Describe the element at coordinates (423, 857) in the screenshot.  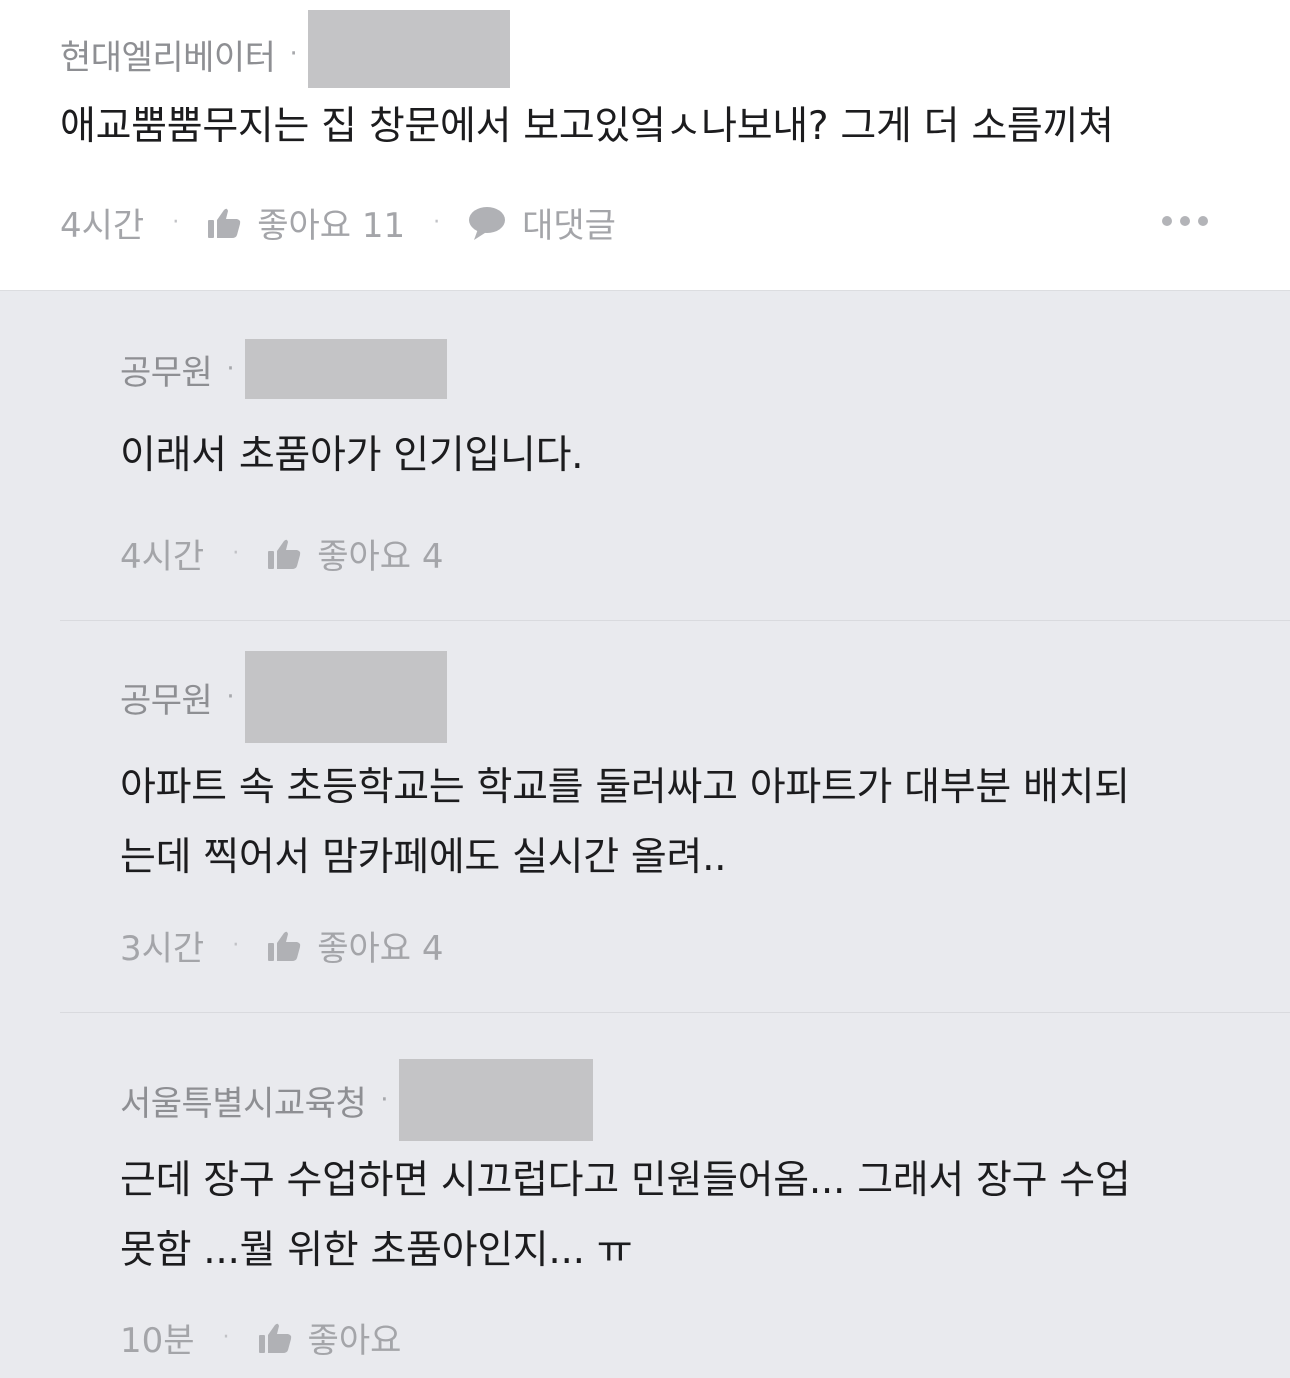
I see `reply-text-line: 는데 찍어서 맘카페에도 실시간 올려..` at that location.